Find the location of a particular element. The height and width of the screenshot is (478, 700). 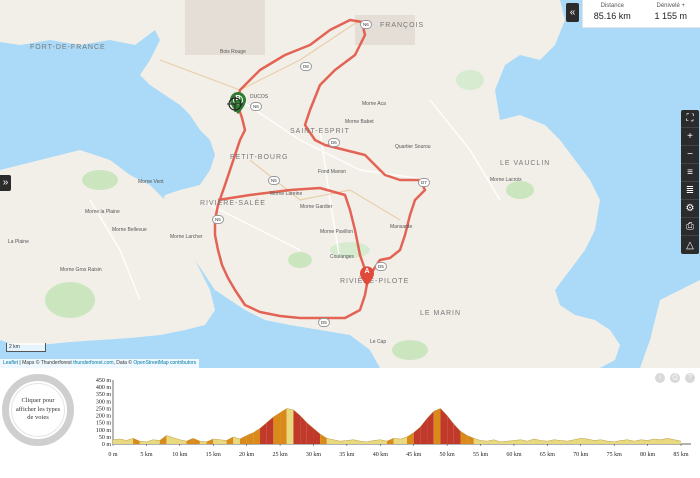

map-toolbar: ⛶ + − ≡ ≣ ⚙ ⎙ △ is located at coordinates (690, 182).